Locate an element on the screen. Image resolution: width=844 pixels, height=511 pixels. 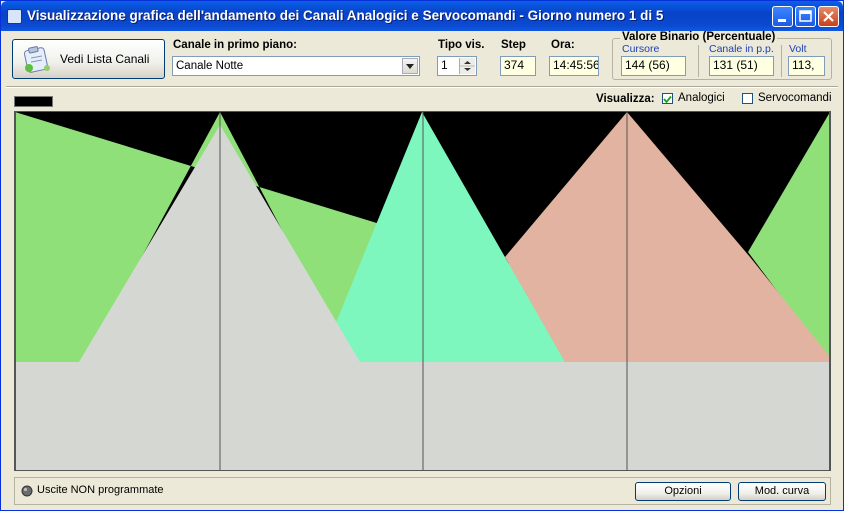
led-status-label: Uscite NON programmate is located at coordinates (100, 490).